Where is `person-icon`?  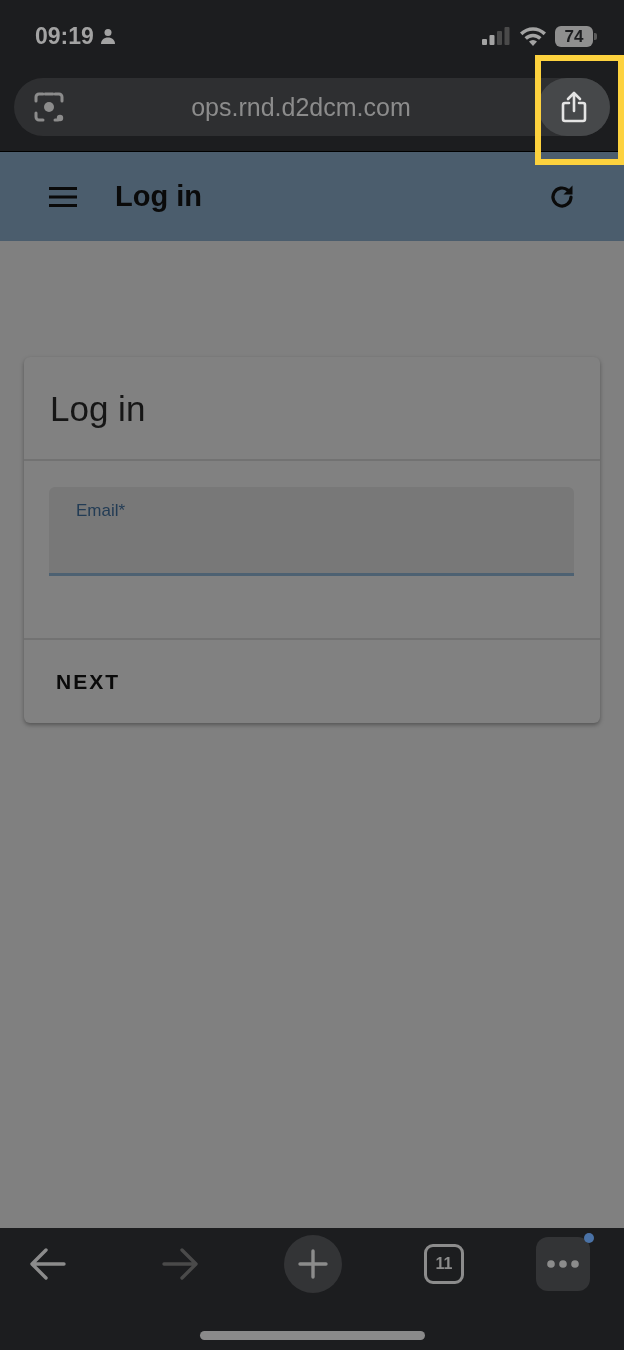
person-icon is located at coordinates (107, 36).